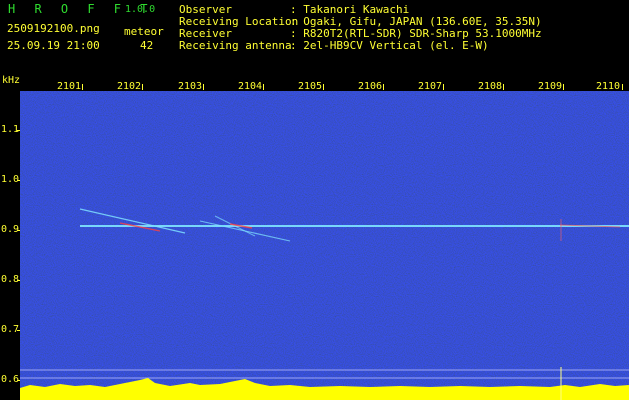 This screenshot has width=629, height=400. Describe the element at coordinates (140, 9) in the screenshot. I see `app-version: 1.0.0` at that location.